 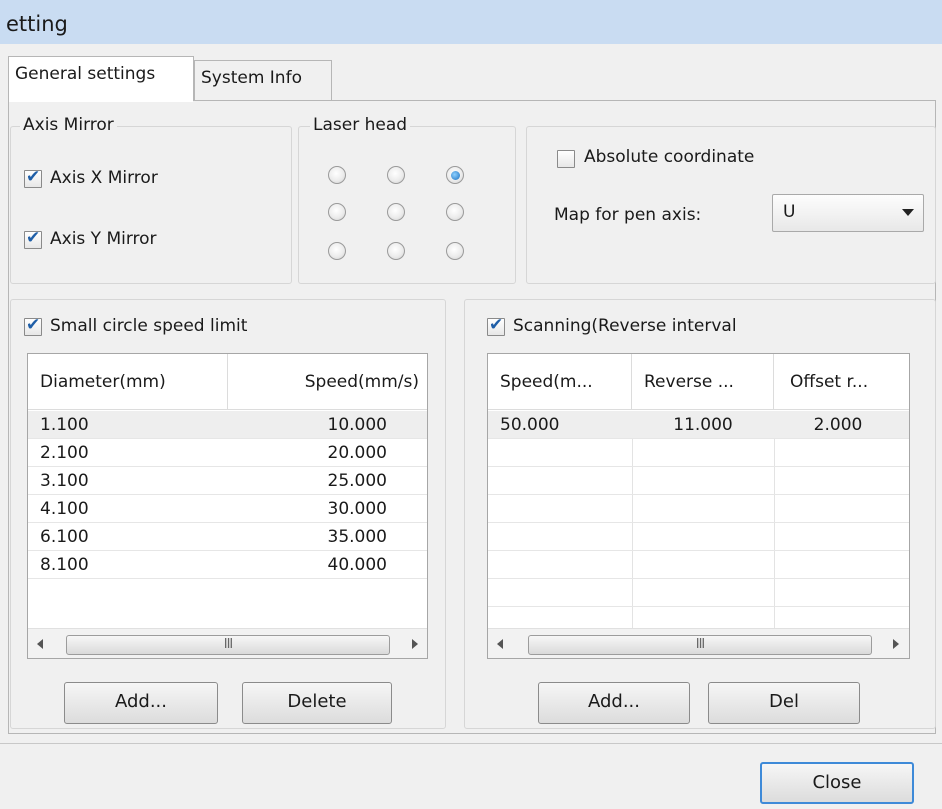 I want to click on diameter-cell: 4.100, so click(x=64, y=509).